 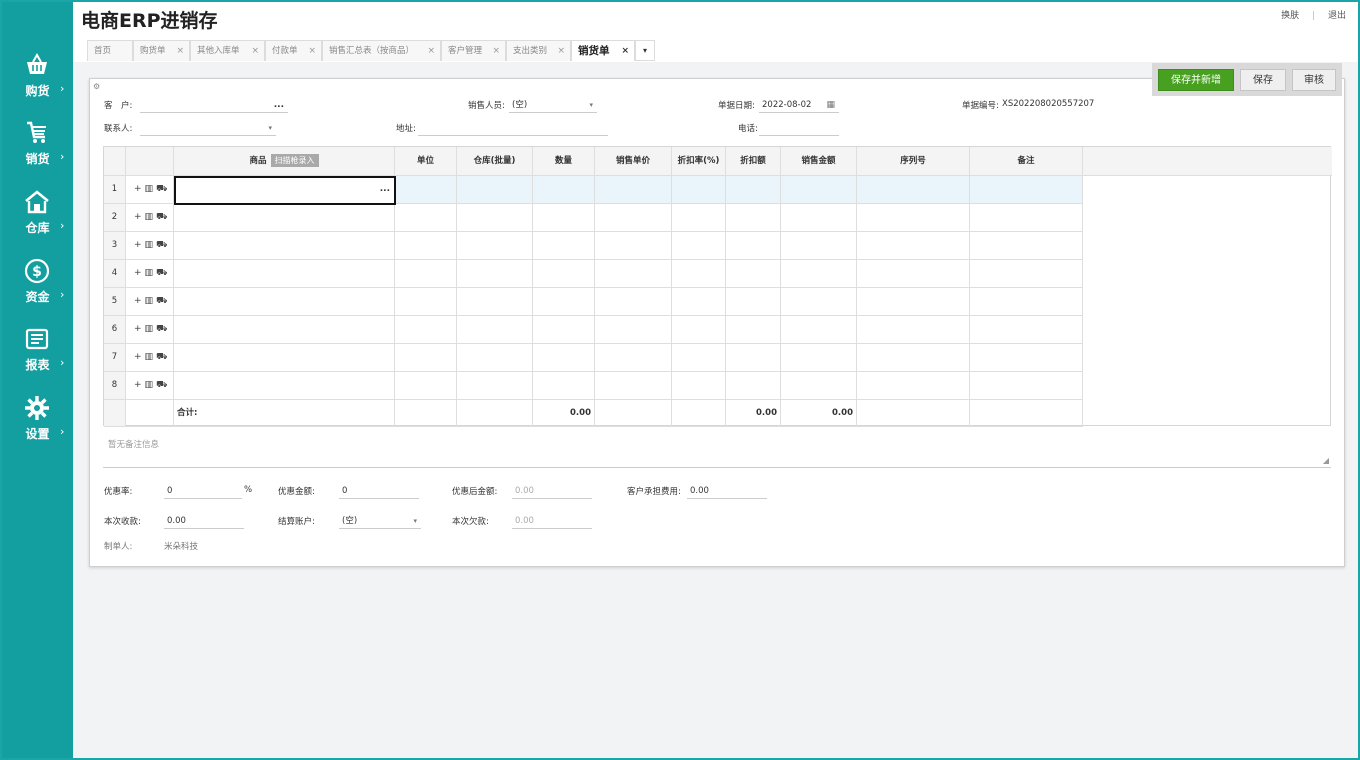 What do you see at coordinates (37, 282) in the screenshot?
I see `sidebar-item-funds: $ 资金 ›` at bounding box center [37, 282].